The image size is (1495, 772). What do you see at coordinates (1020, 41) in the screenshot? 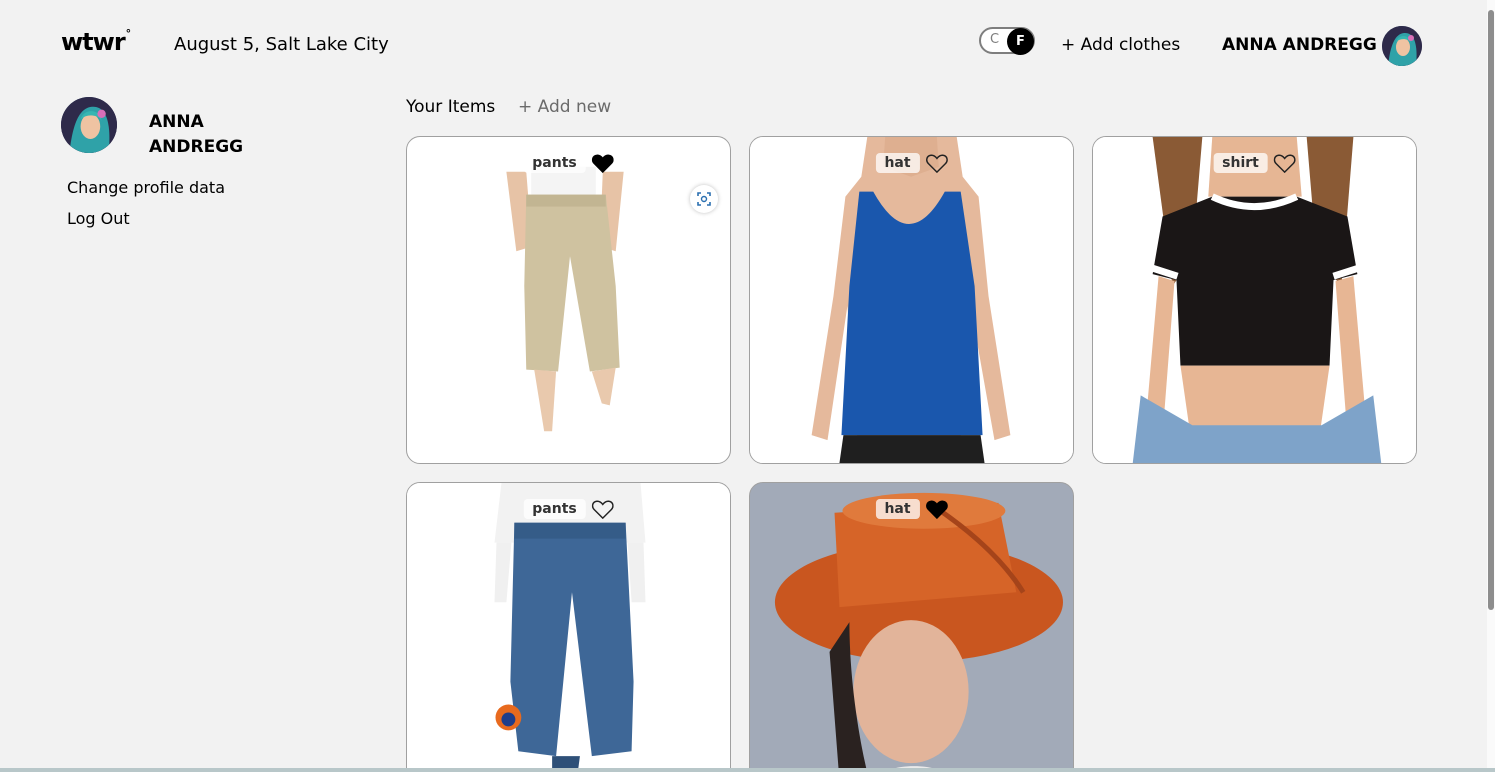
I see `toggle-fahrenheit-knob: F` at bounding box center [1020, 41].